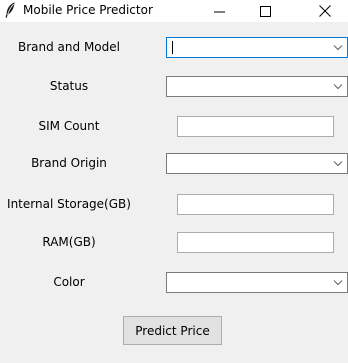  I want to click on brand-model-dropdown, so click(257, 47).